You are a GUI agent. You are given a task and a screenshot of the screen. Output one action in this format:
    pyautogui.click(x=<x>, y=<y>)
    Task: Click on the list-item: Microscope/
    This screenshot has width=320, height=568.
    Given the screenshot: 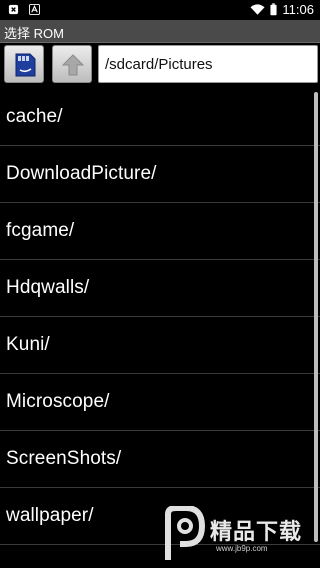 What is the action you would take?
    pyautogui.click(x=160, y=402)
    